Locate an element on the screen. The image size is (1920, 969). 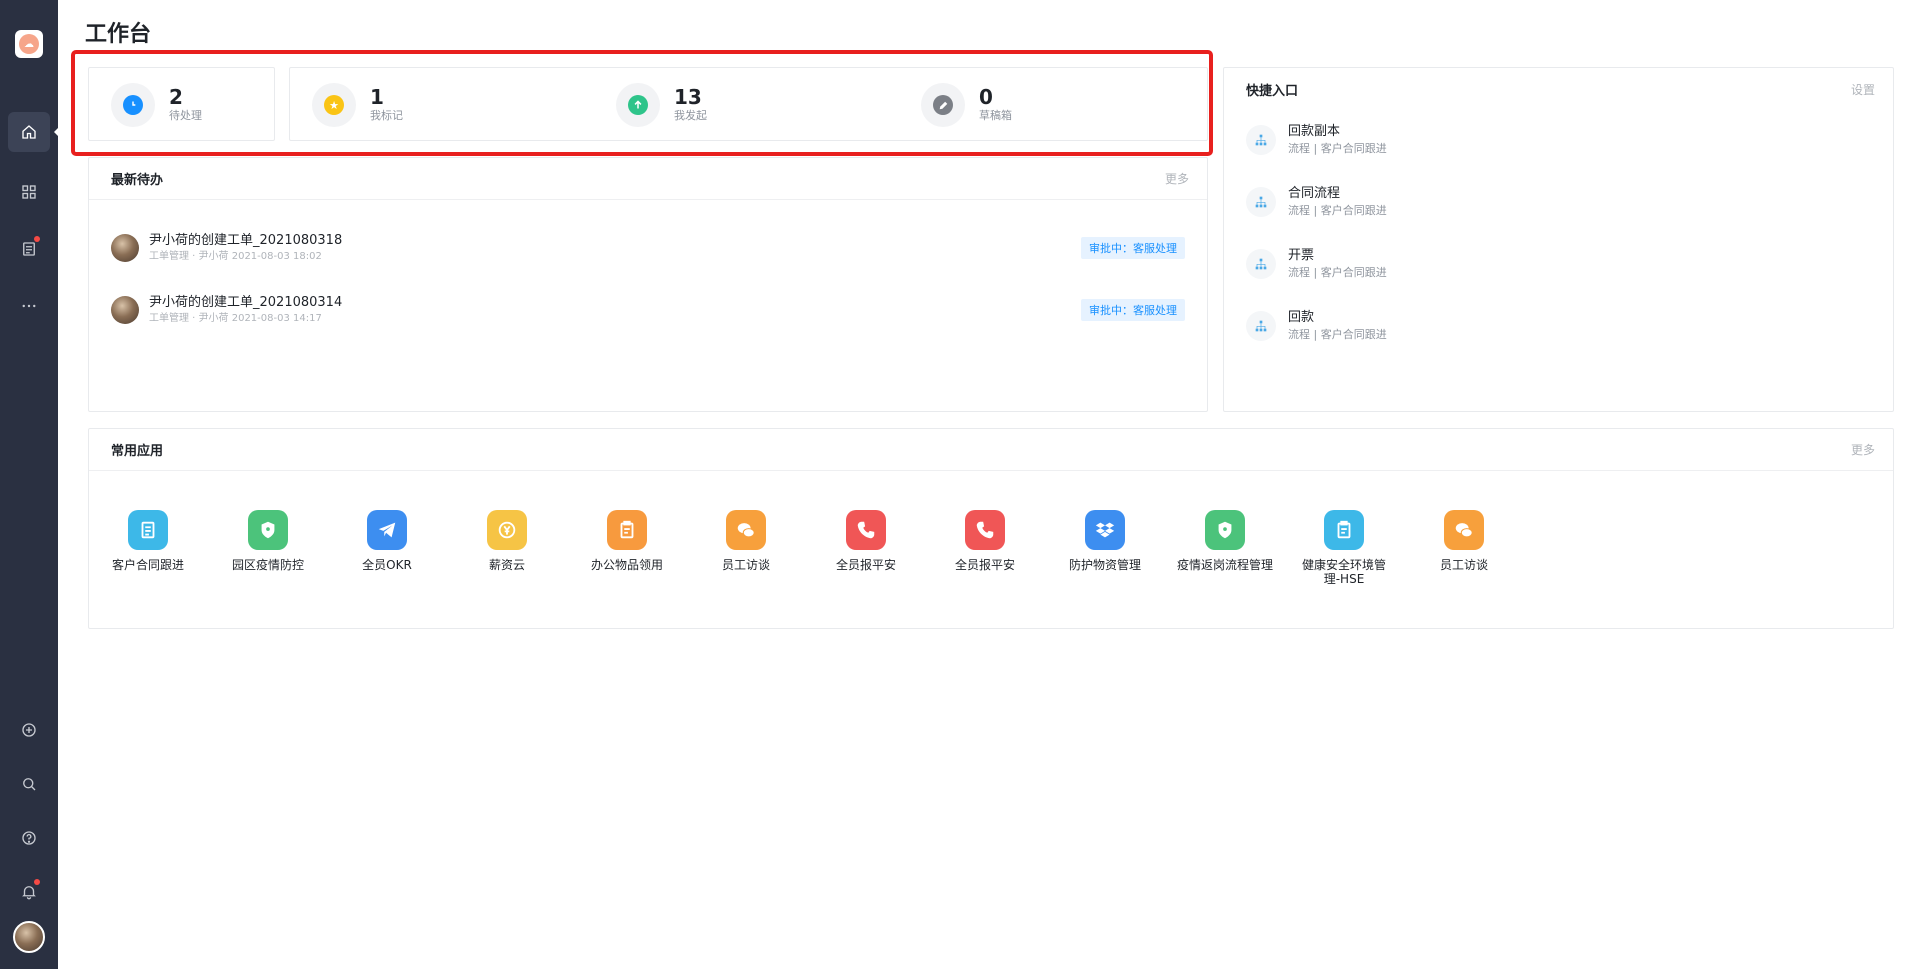
app-park-epidemic: 园区疫情防控 is located at coordinates (268, 541).